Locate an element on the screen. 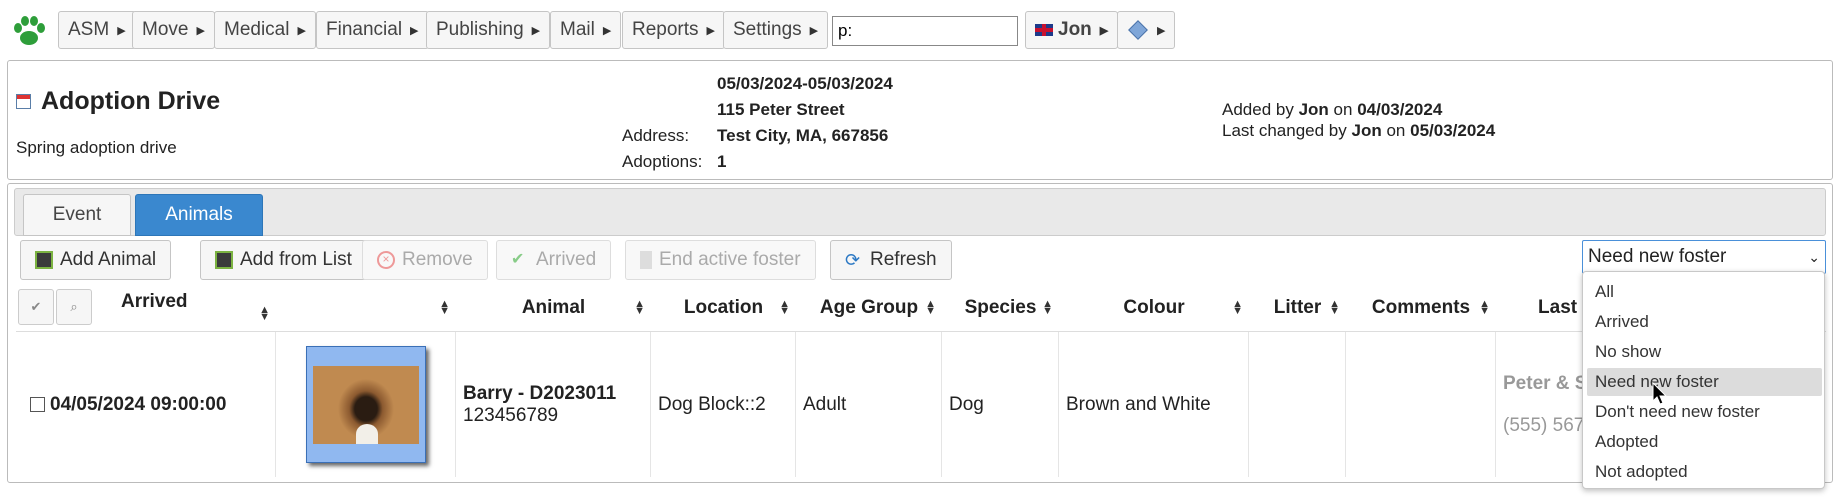  filter-option-not-adopted: Not adopted is located at coordinates (1704, 472).